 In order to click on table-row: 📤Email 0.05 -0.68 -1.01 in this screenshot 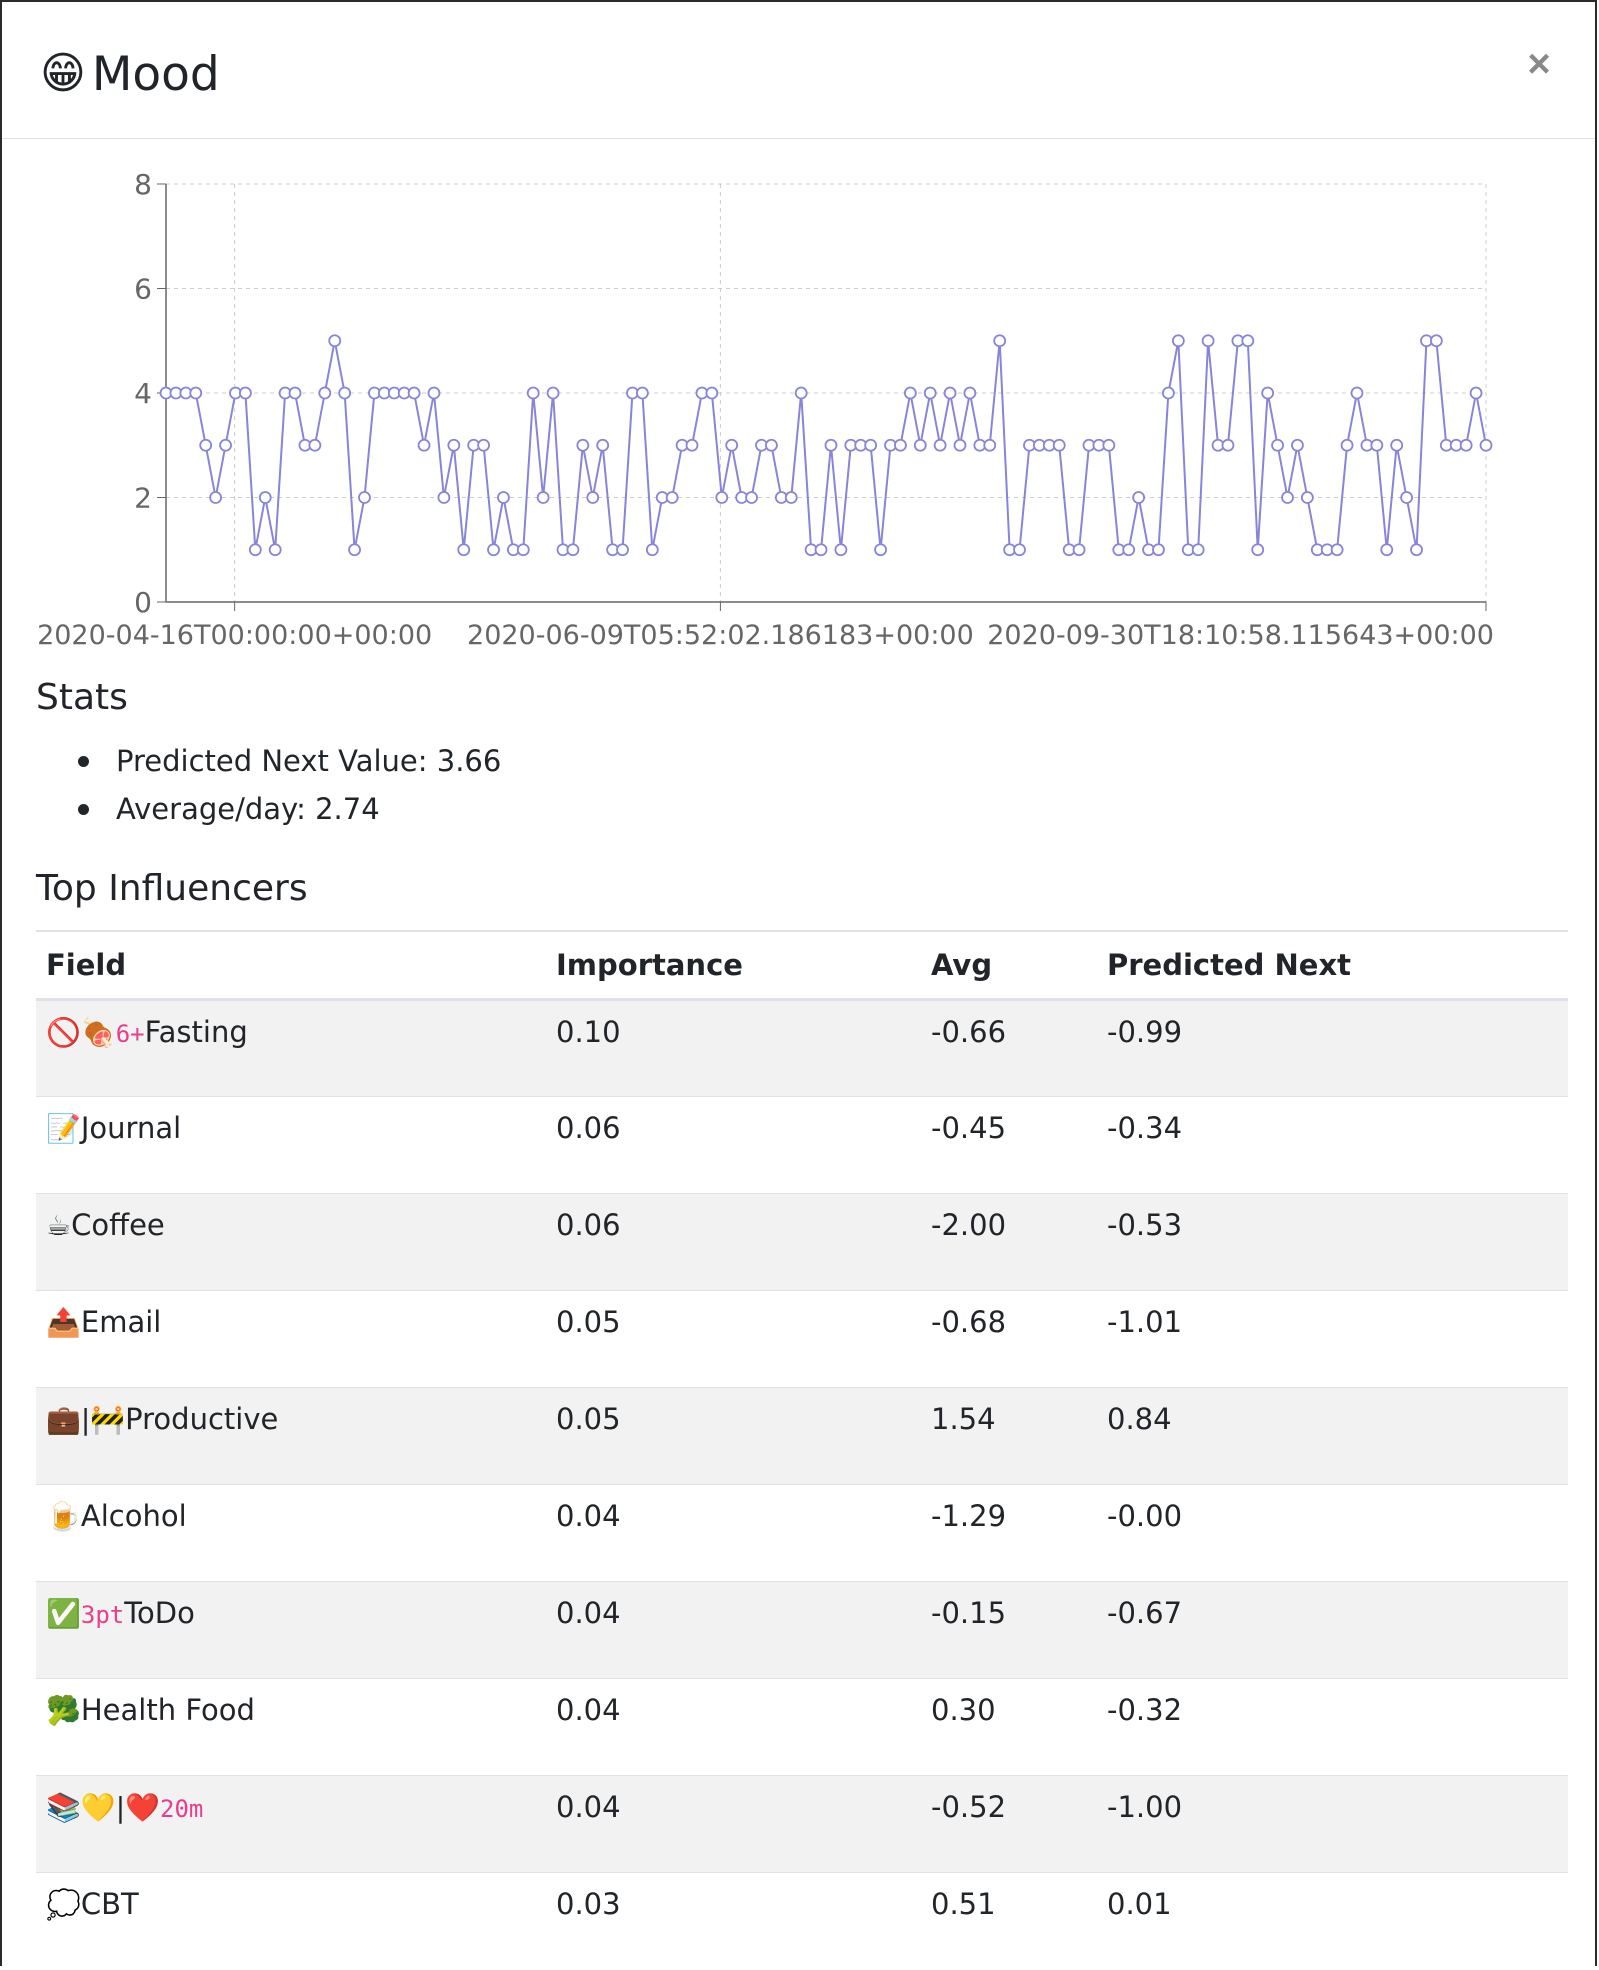, I will do `click(802, 1339)`.